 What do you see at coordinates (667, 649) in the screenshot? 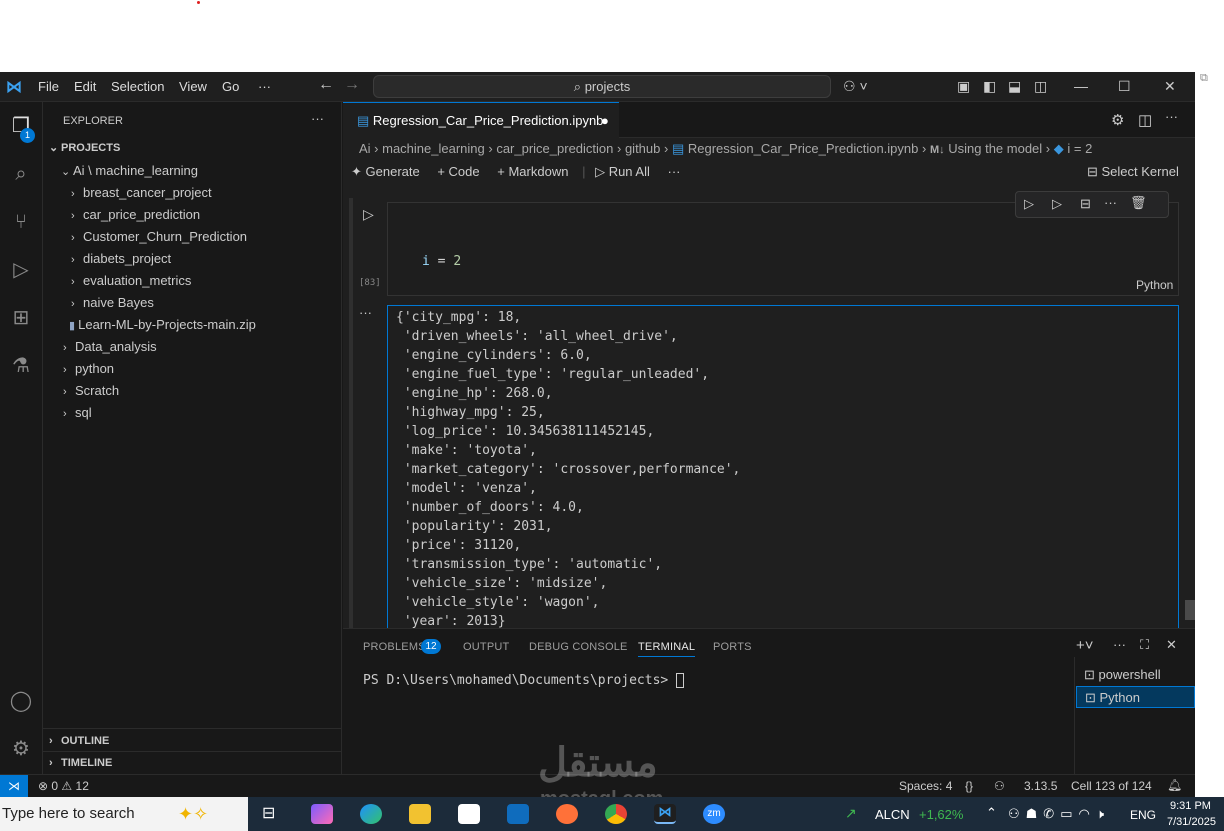
I see `tab-terminal: TERMINAL` at bounding box center [667, 649].